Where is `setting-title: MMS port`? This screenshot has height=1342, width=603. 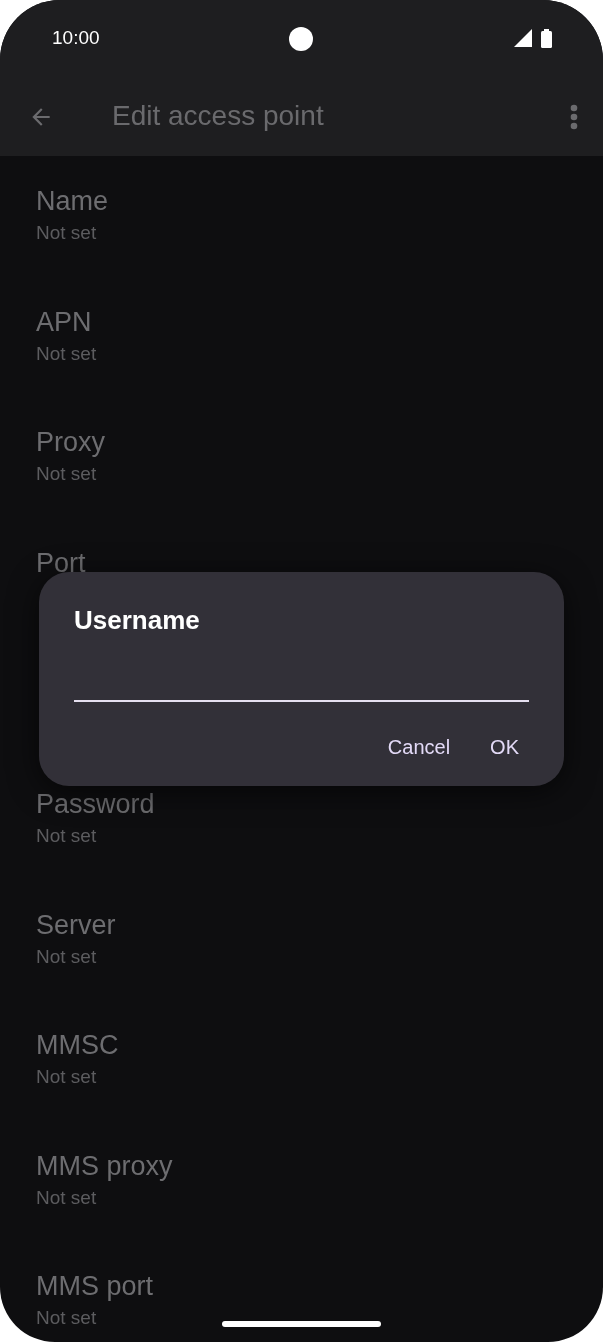
setting-title: MMS port is located at coordinates (95, 1286).